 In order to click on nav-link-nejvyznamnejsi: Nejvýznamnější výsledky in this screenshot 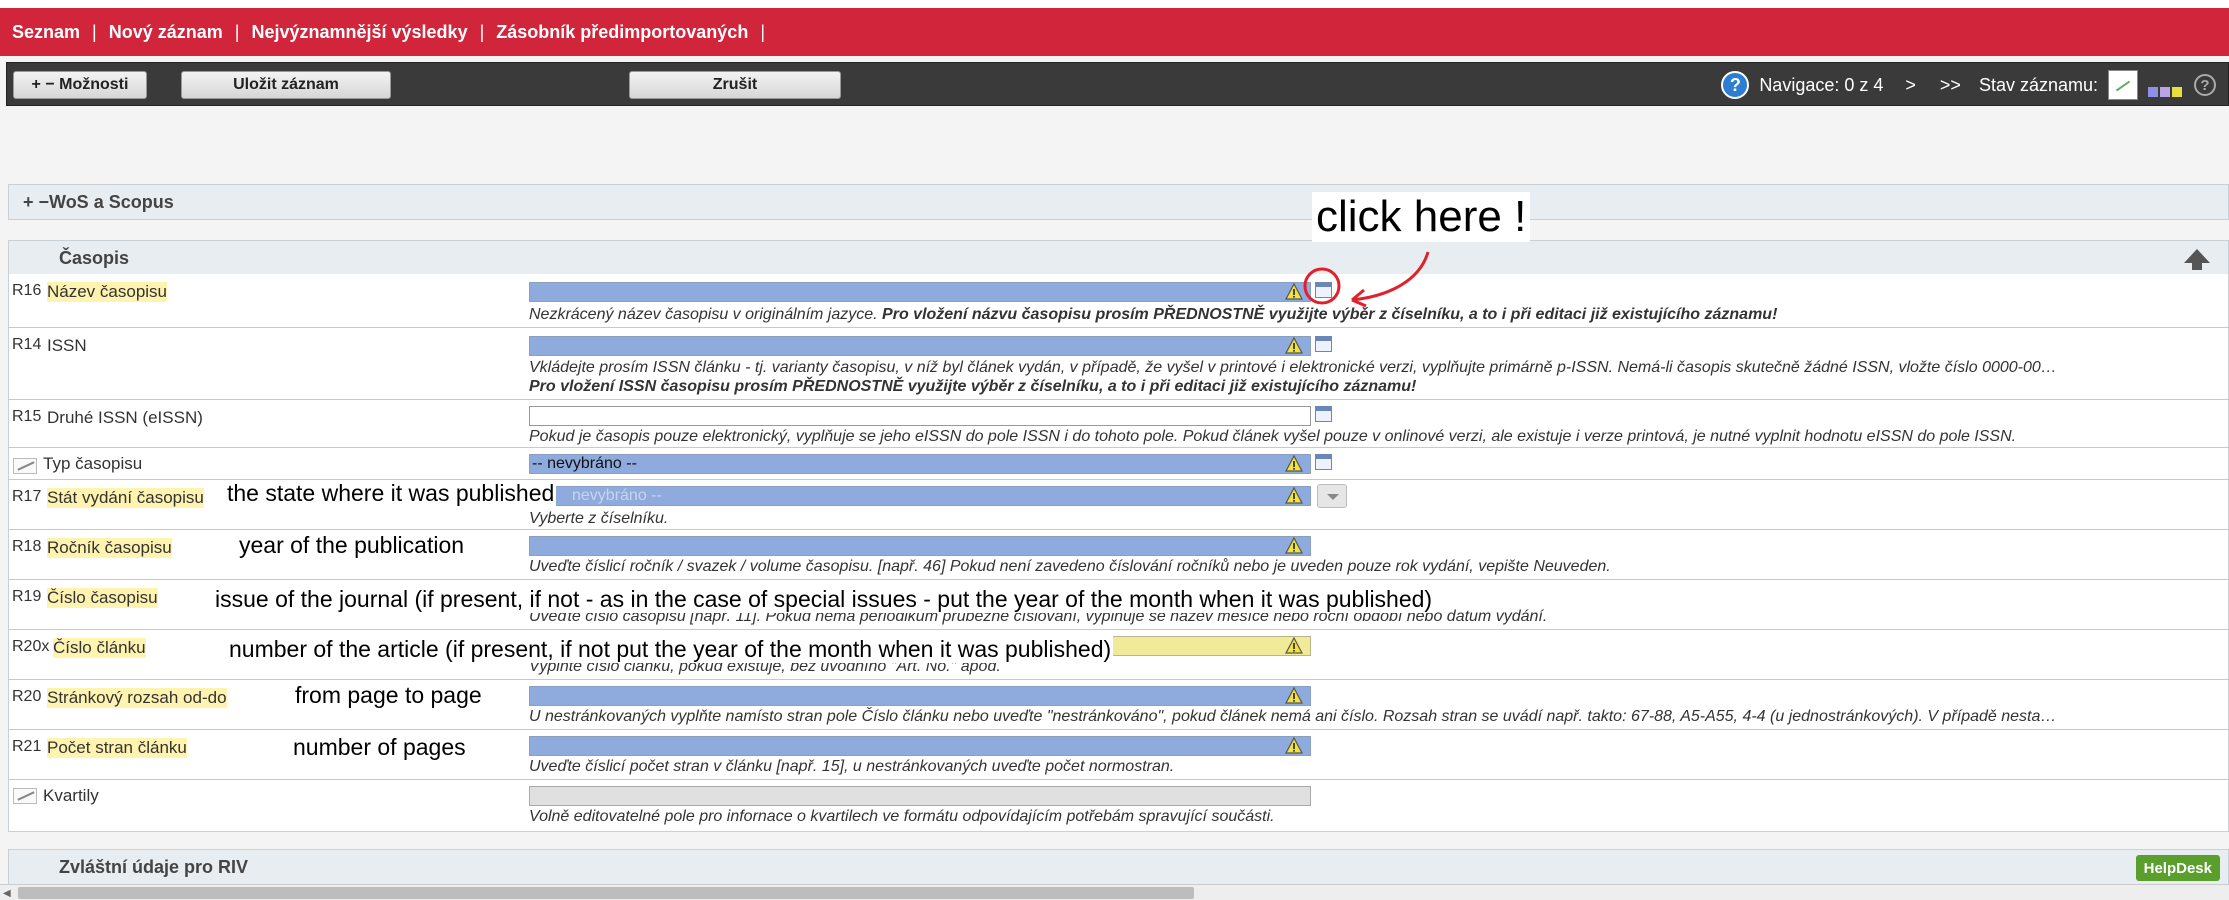, I will do `click(359, 32)`.